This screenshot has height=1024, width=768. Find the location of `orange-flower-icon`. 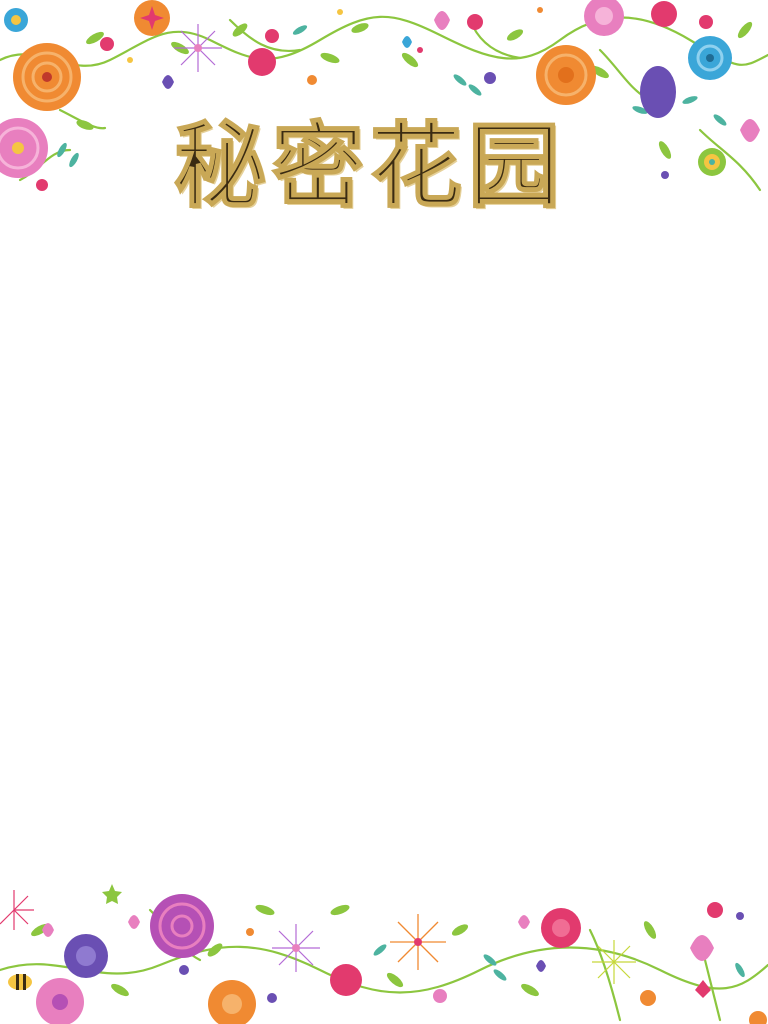

orange-flower-icon is located at coordinates (47, 77).